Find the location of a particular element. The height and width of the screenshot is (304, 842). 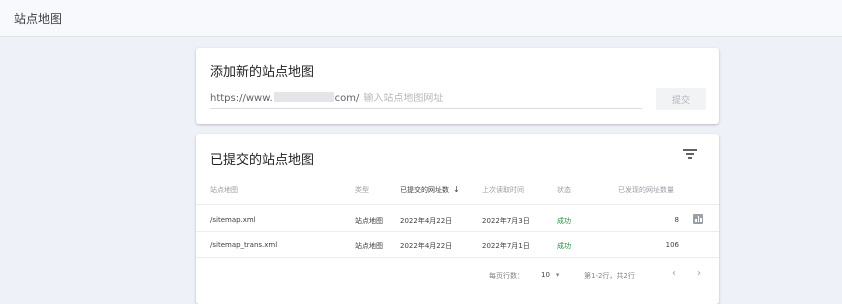

bar-chart-icon is located at coordinates (698, 219).